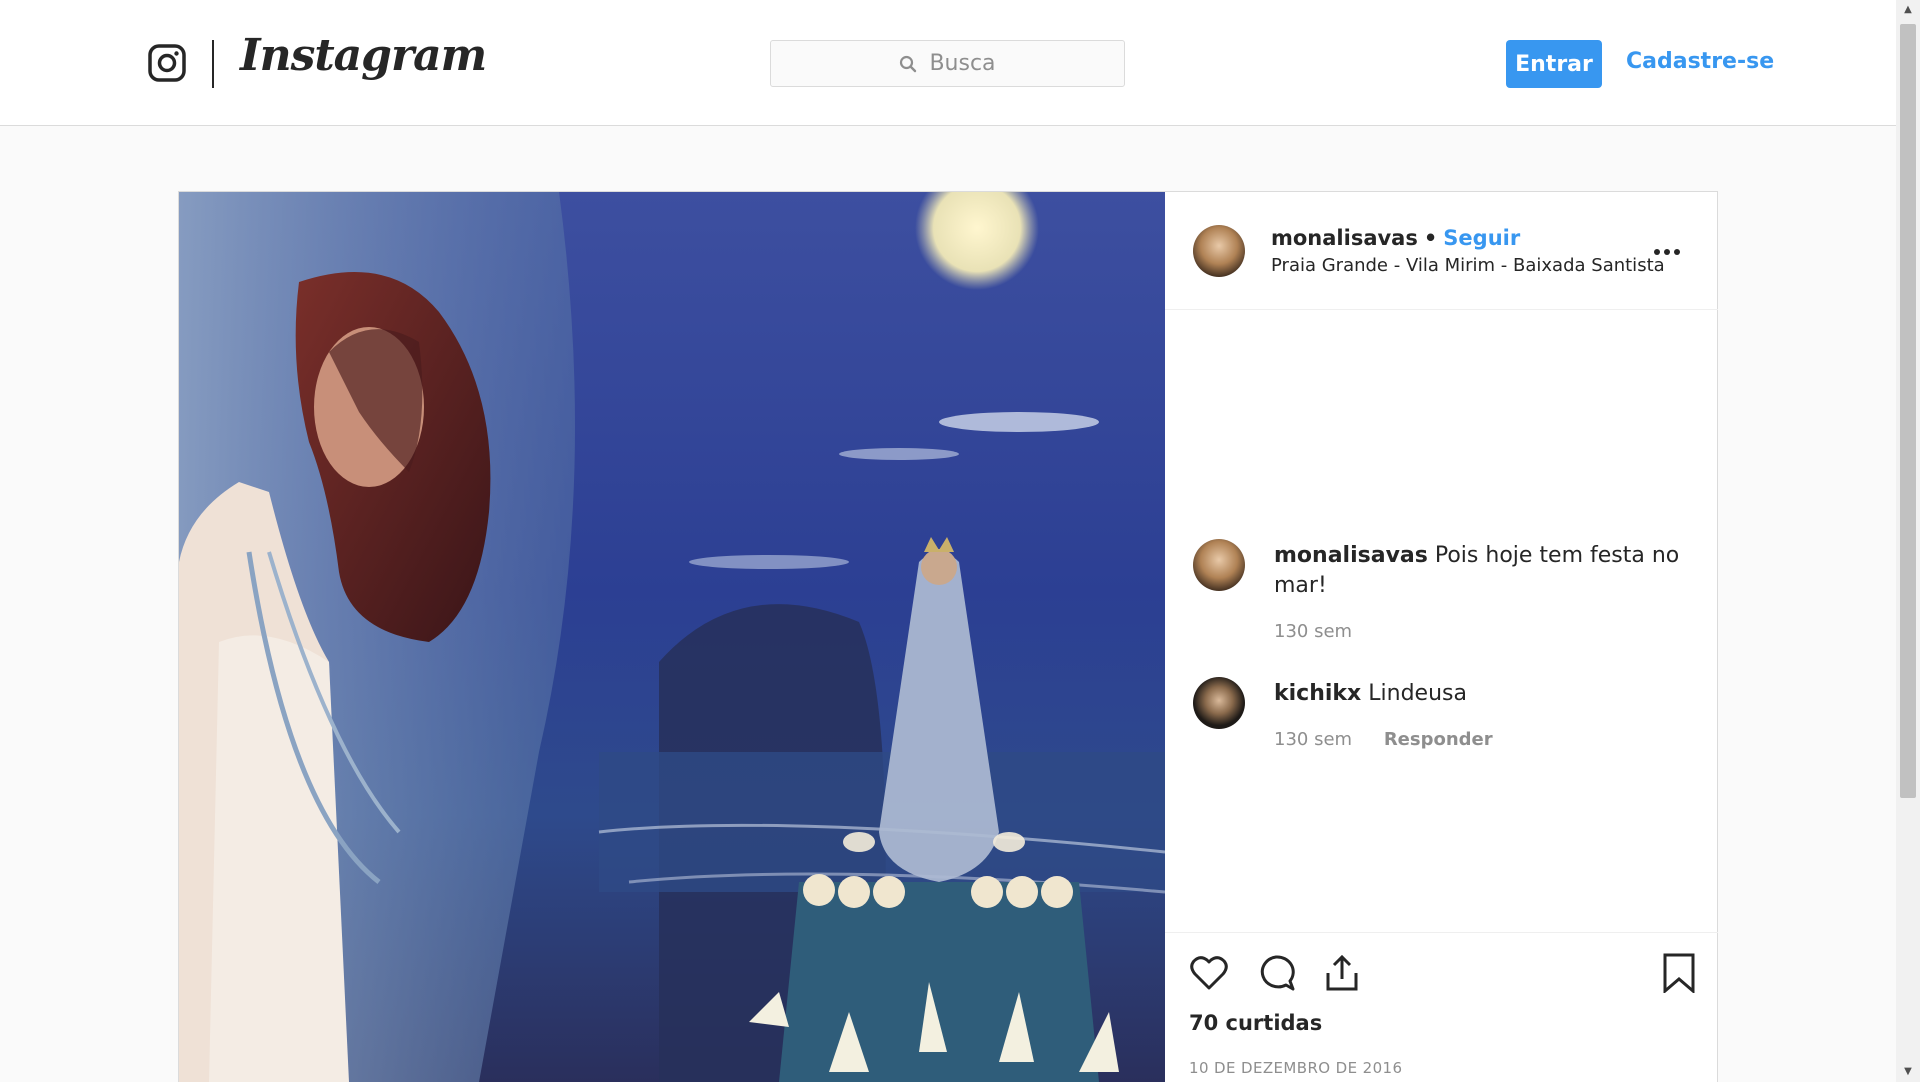  I want to click on post-date: 10 DE DEZEMBRO DE 2016, so click(1295, 1068).